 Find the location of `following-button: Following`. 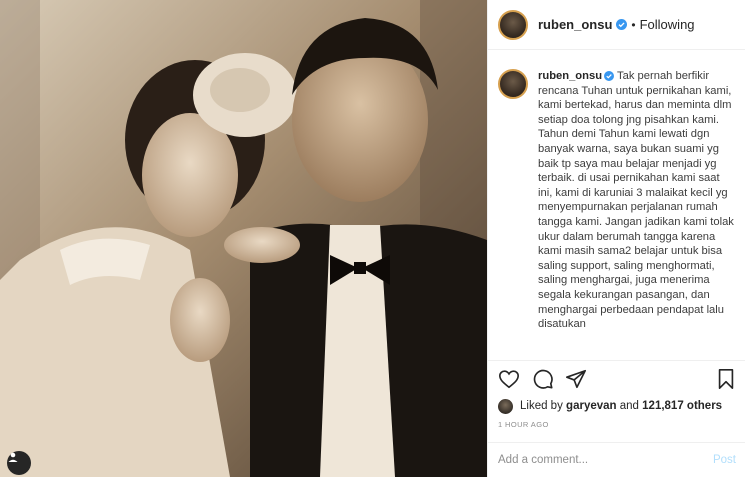

following-button: Following is located at coordinates (667, 24).